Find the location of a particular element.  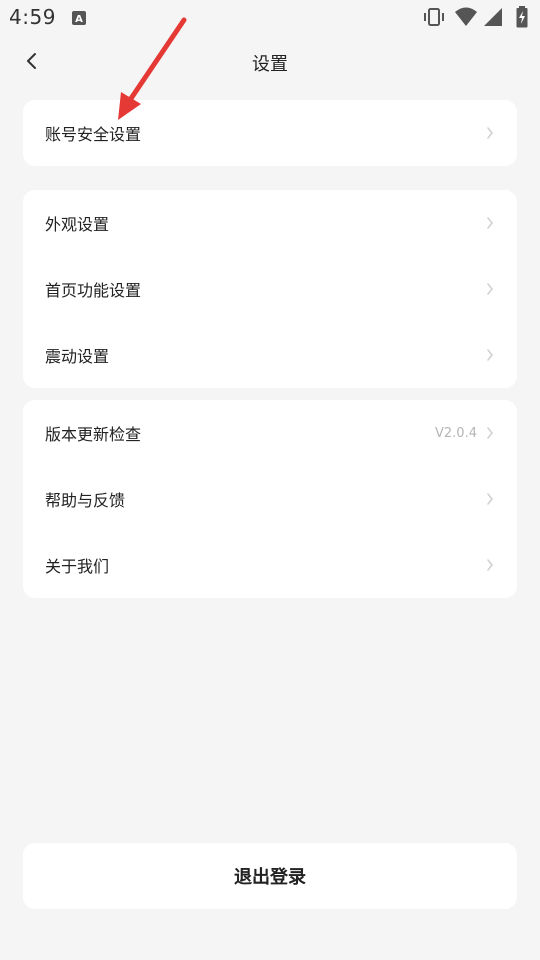

android-a-icon: A is located at coordinates (79, 17).